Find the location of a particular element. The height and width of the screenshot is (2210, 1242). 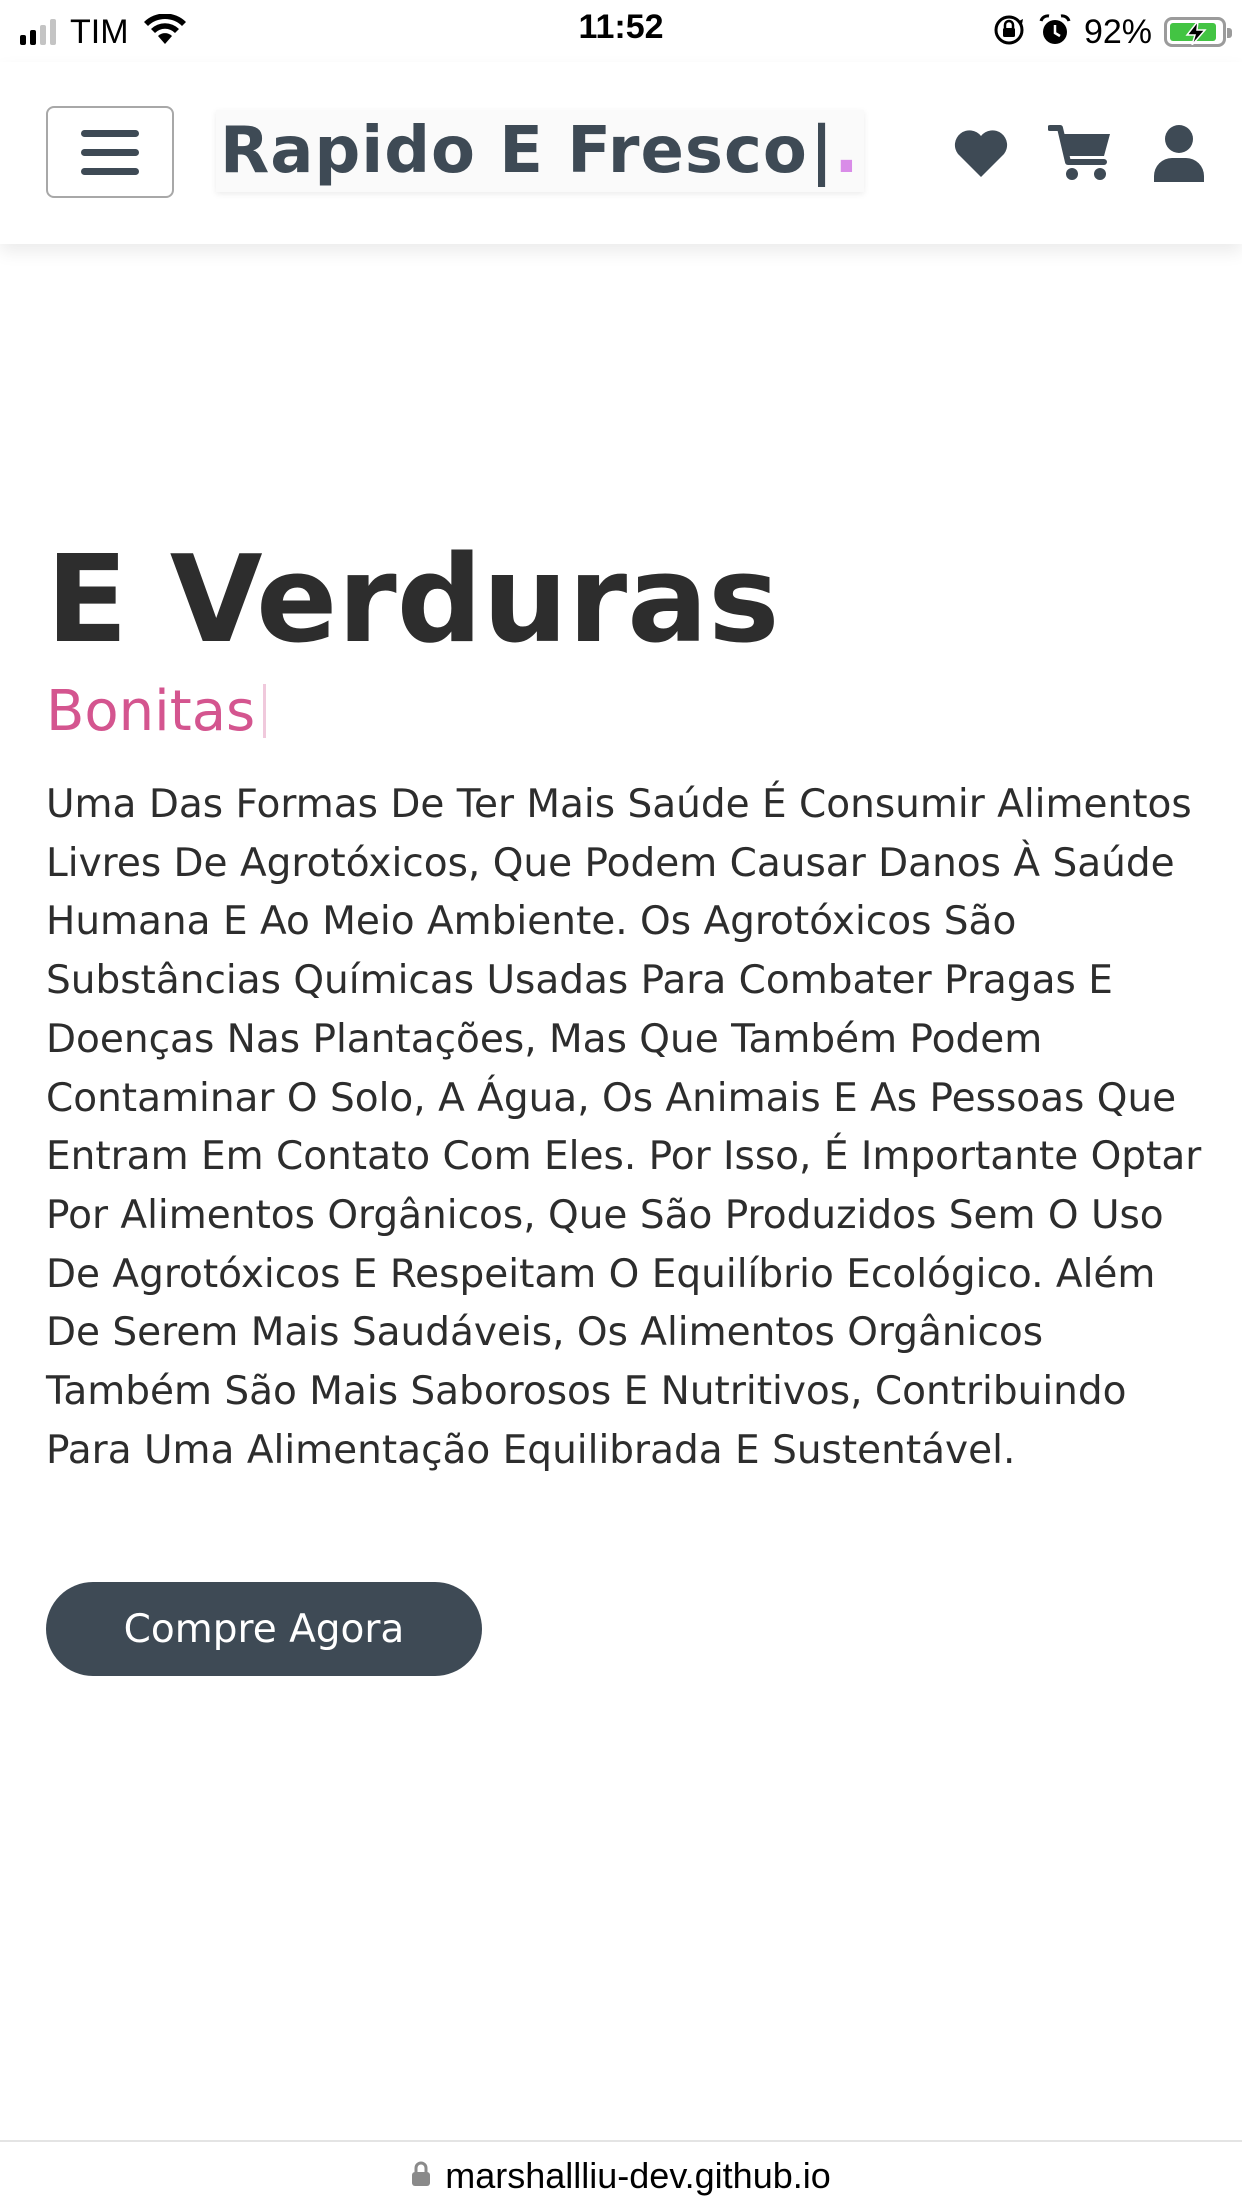

hero-subtitle: Bonitas is located at coordinates (156, 712).